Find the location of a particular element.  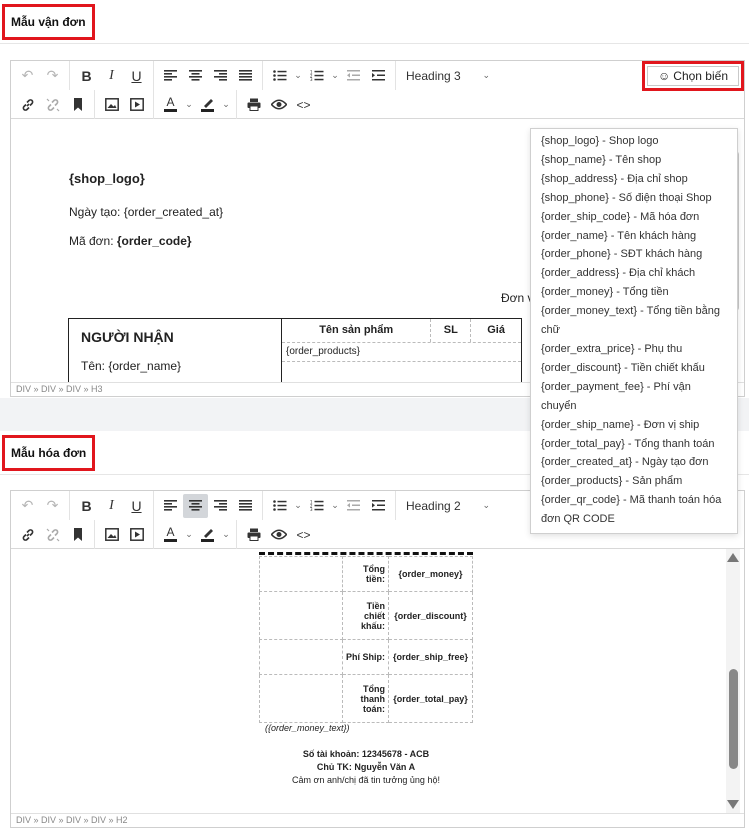

variable-item: {order_address} - Địa chỉ khách is located at coordinates (634, 273).